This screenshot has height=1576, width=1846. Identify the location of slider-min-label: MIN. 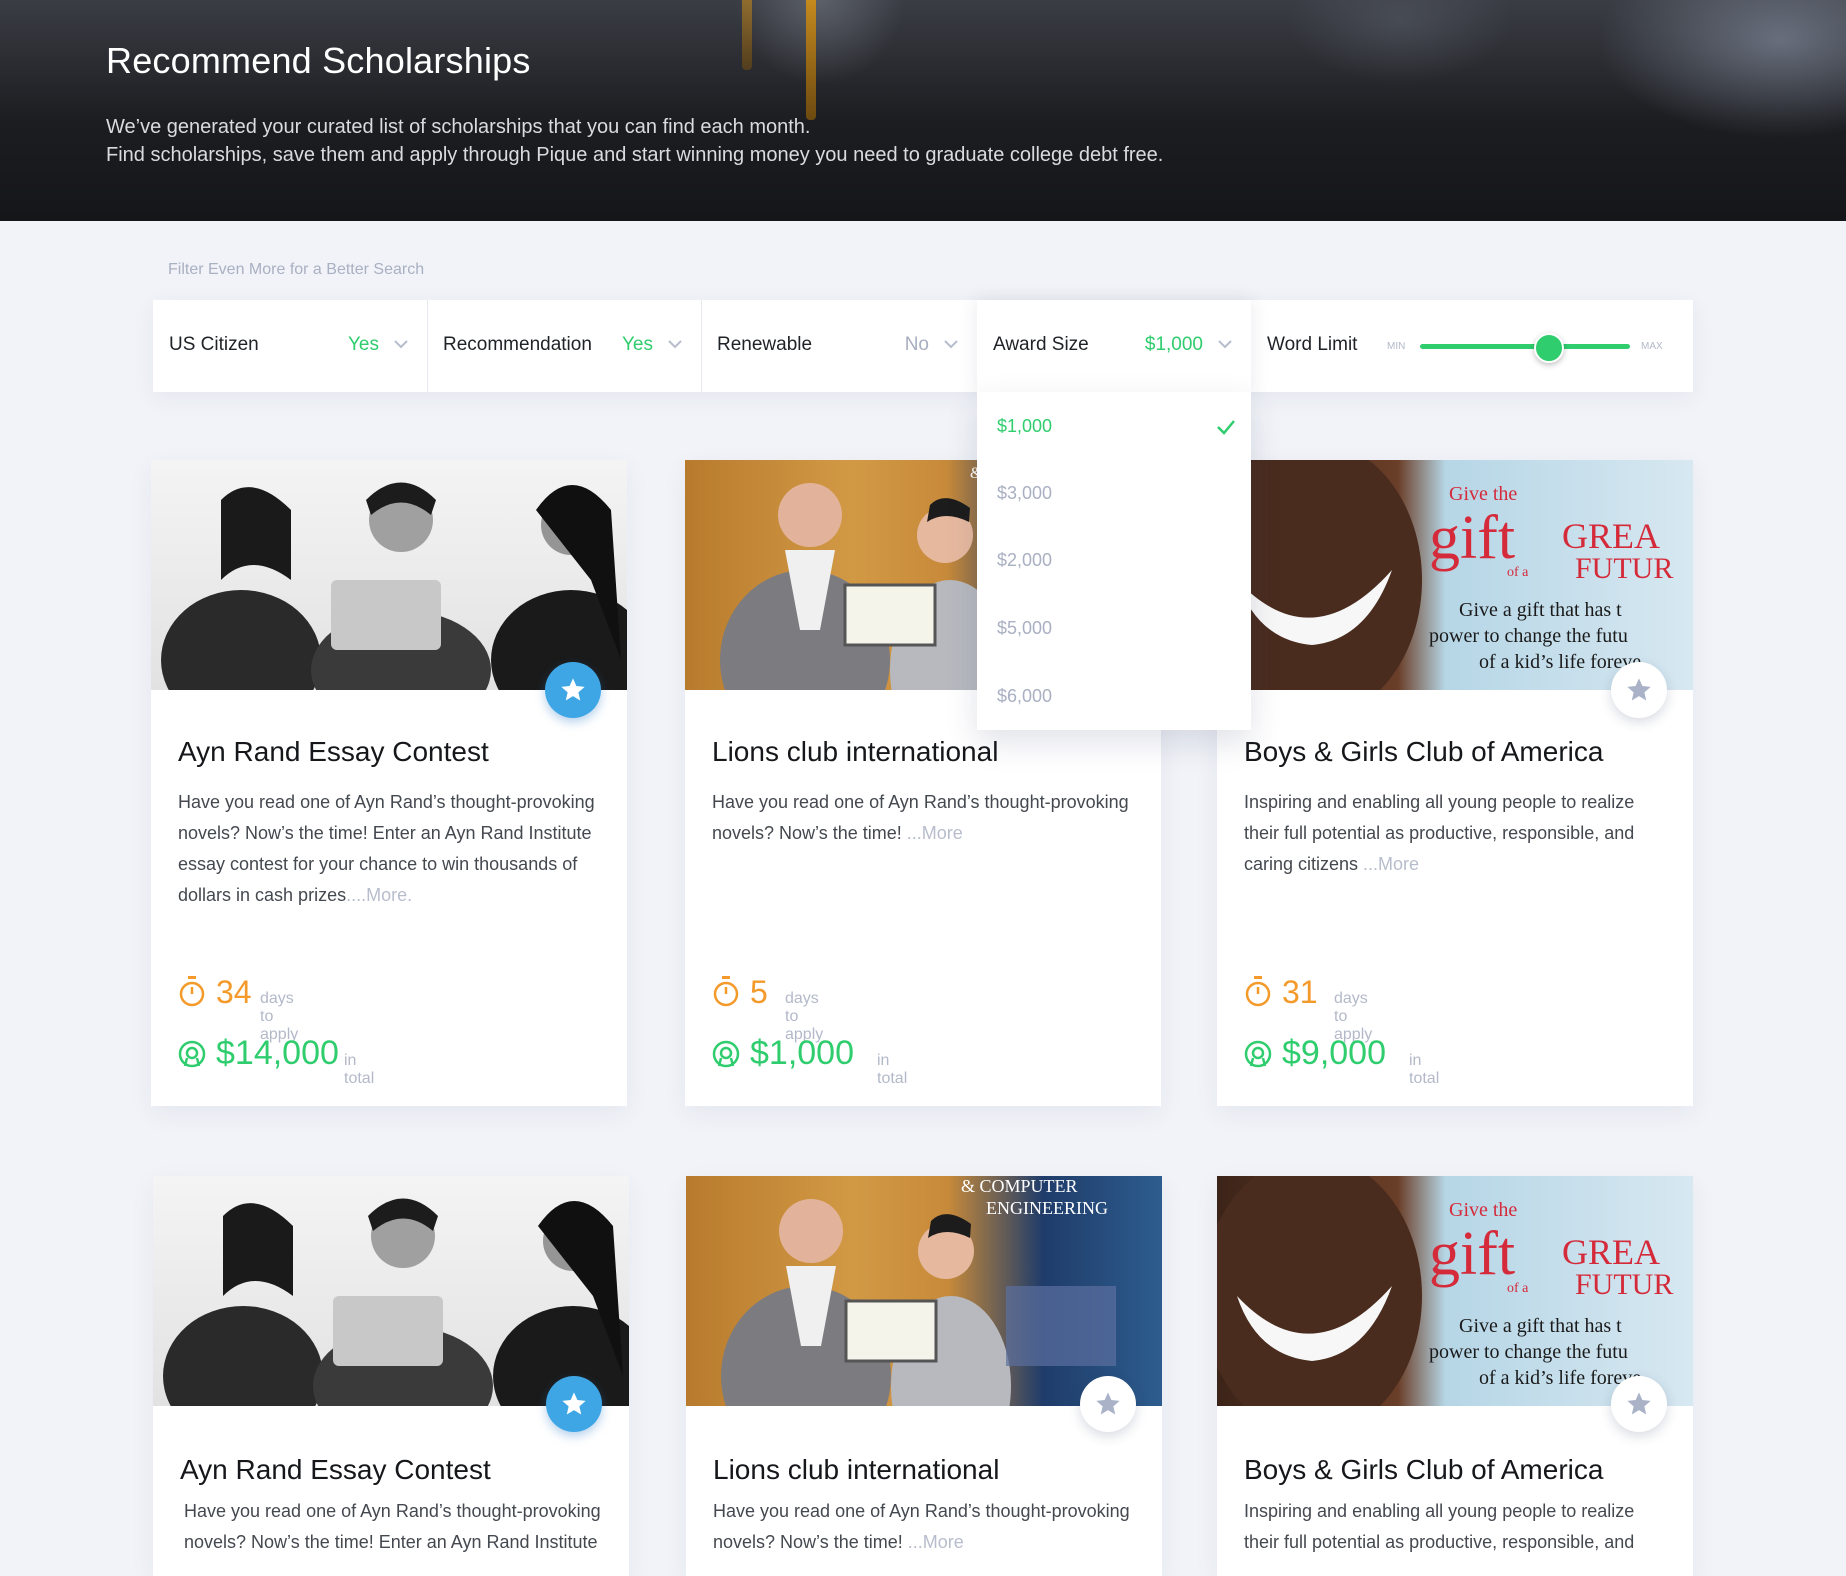
(1396, 346).